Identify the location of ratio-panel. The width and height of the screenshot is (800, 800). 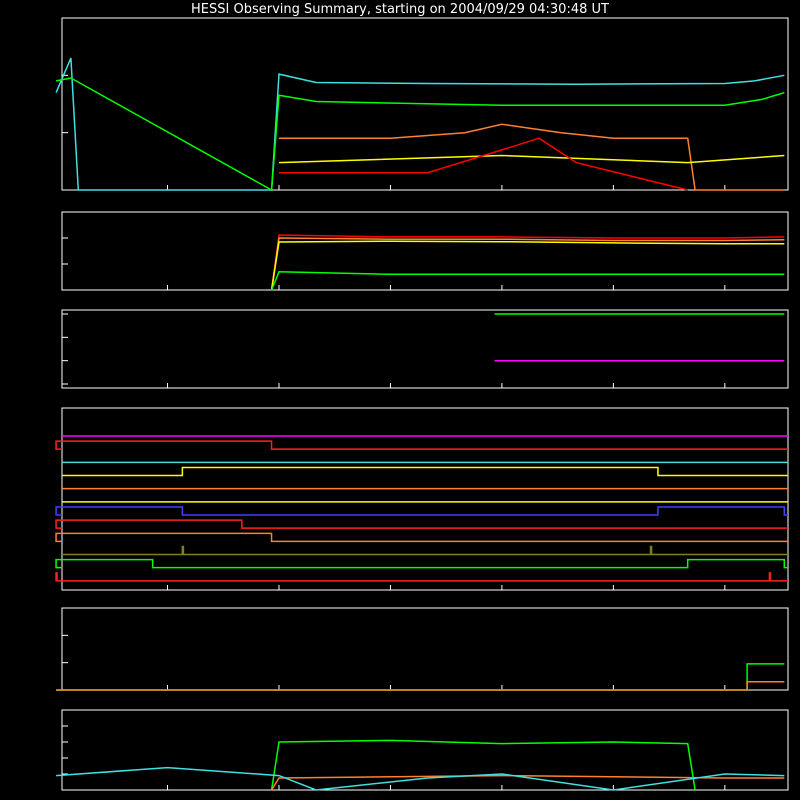
(422, 750).